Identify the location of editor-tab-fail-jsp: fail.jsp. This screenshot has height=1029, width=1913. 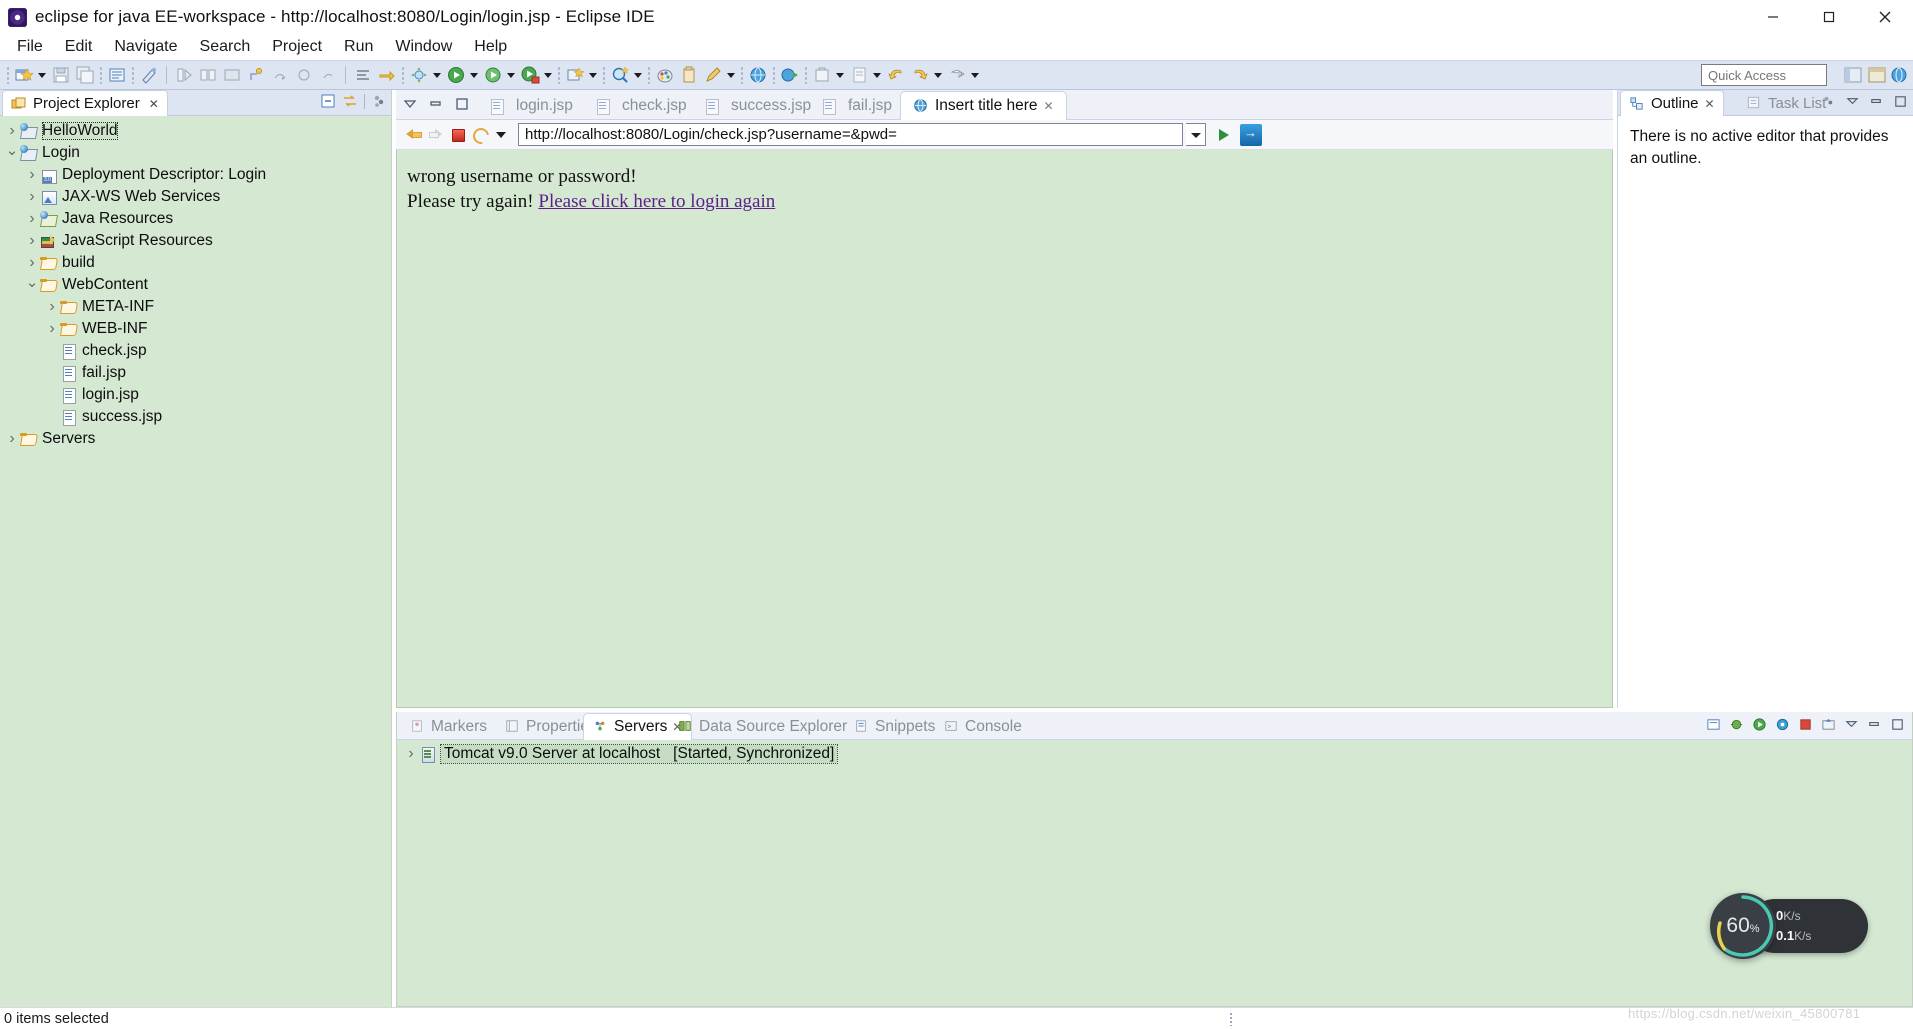
(856, 106).